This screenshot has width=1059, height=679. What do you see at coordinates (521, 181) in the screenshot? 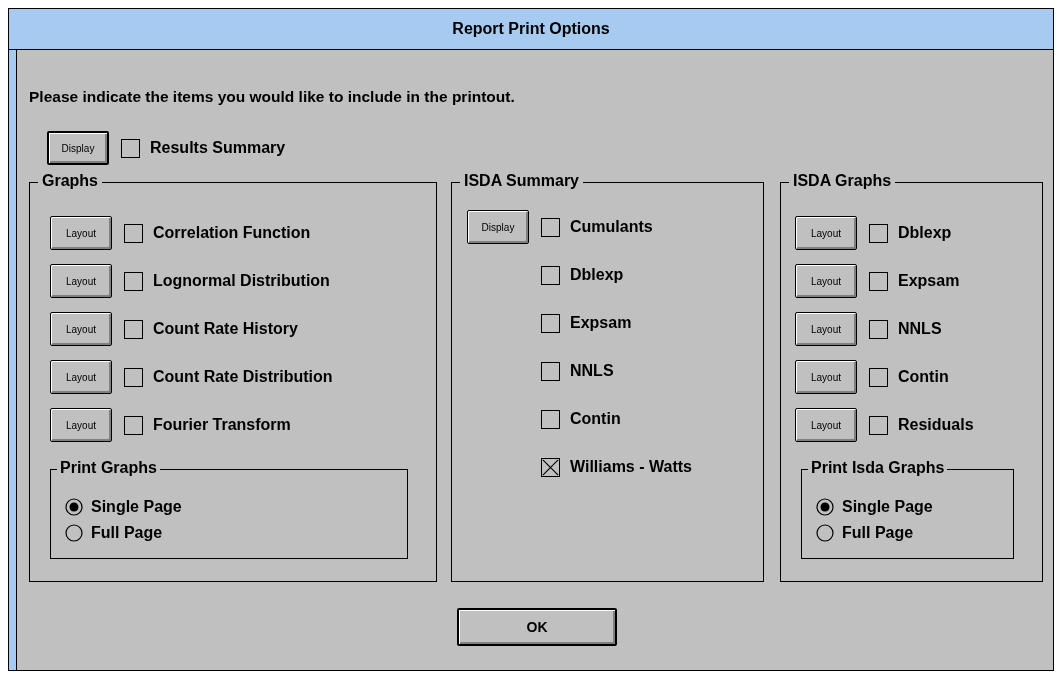
I see `group-title: ISDA Summary` at bounding box center [521, 181].